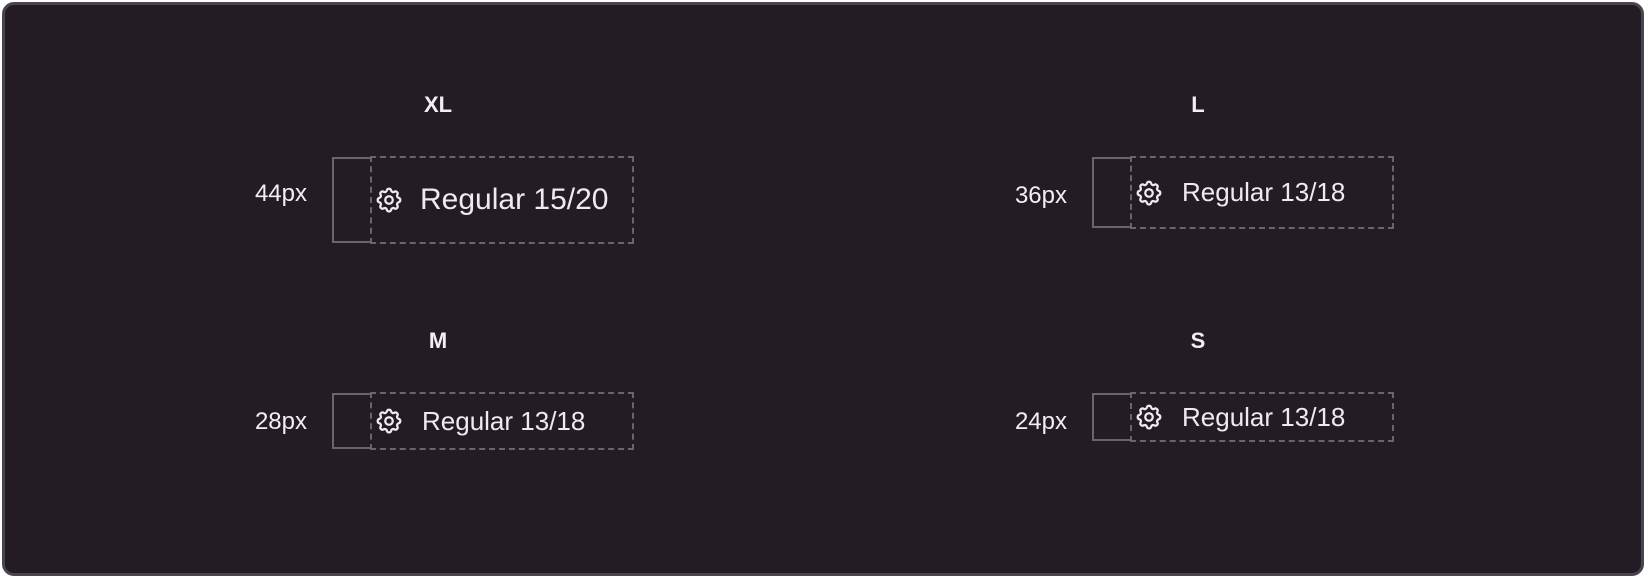  What do you see at coordinates (352, 421) in the screenshot?
I see `height-bracket-m` at bounding box center [352, 421].